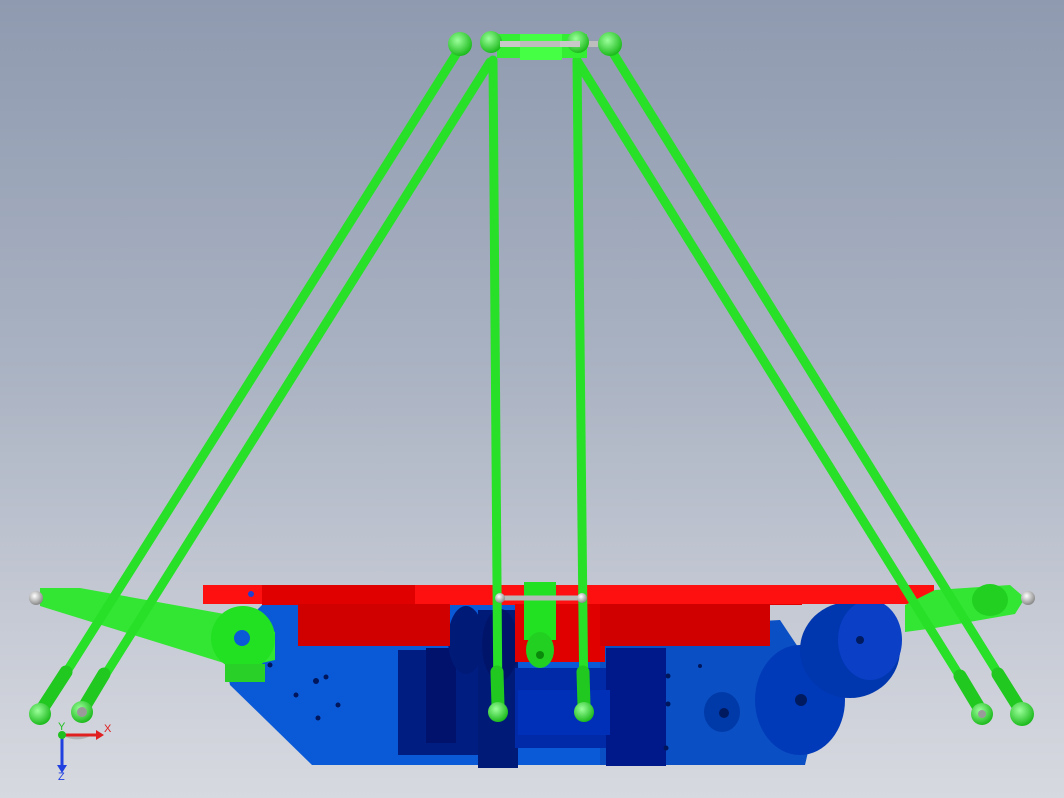 The image size is (1064, 798). What do you see at coordinates (870, 640) in the screenshot?
I see `wheel-right-top` at bounding box center [870, 640].